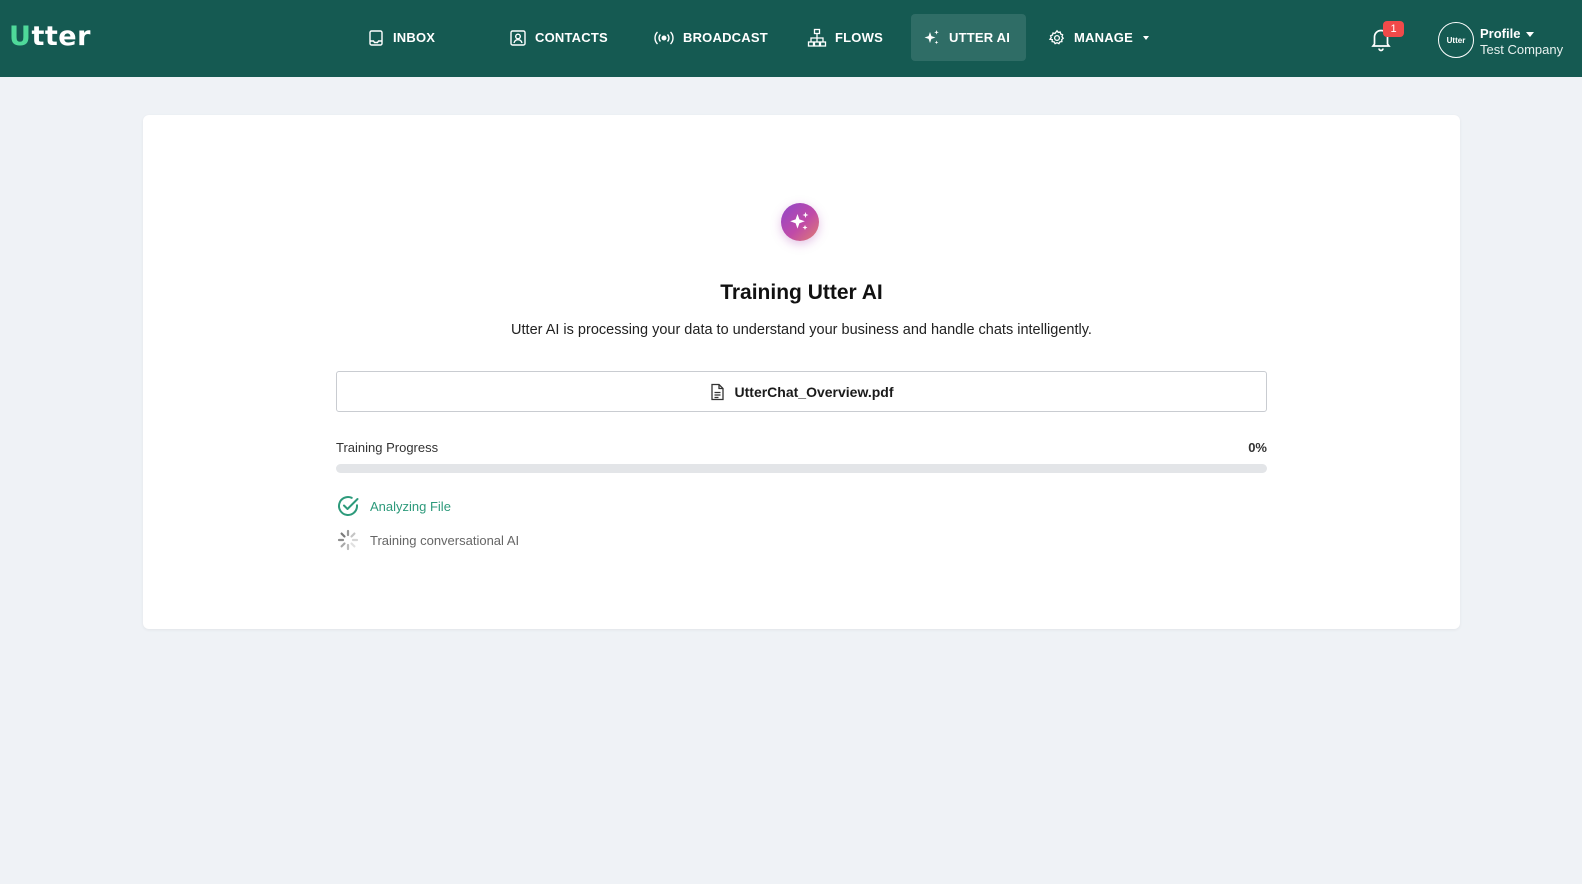 The height and width of the screenshot is (884, 1582). I want to click on nav-utter-ai-label: UTTER AI, so click(980, 37).